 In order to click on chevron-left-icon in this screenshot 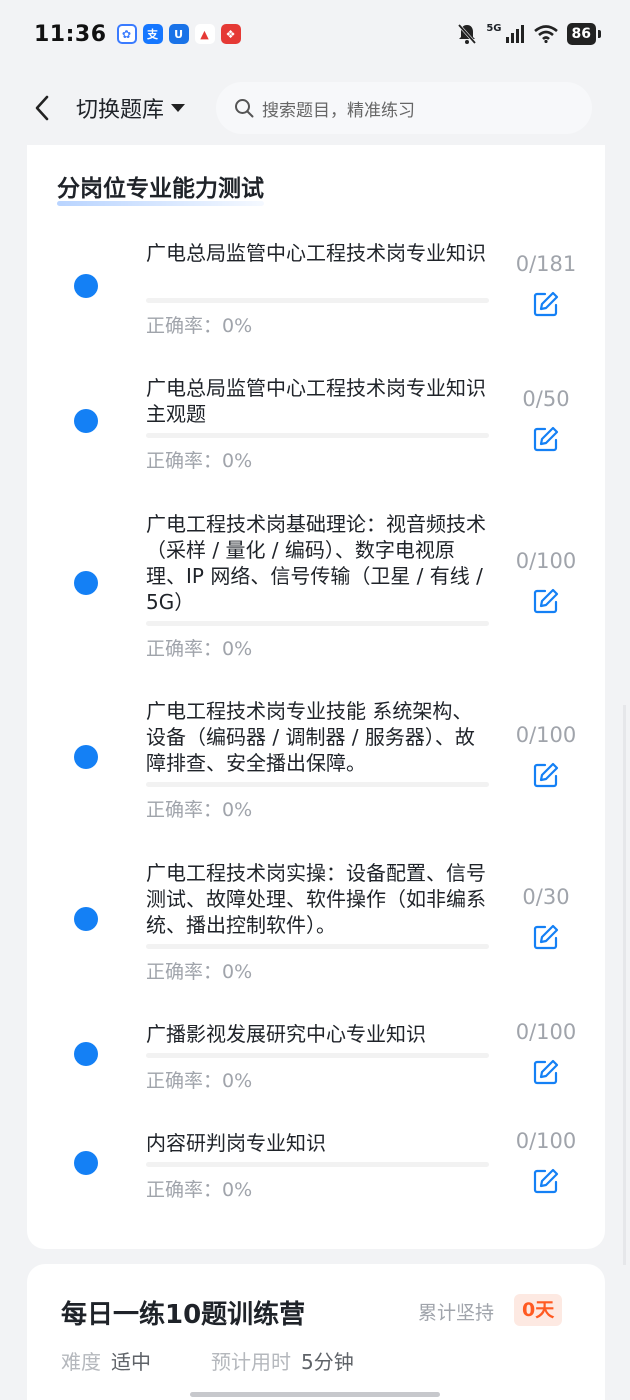, I will do `click(42, 108)`.